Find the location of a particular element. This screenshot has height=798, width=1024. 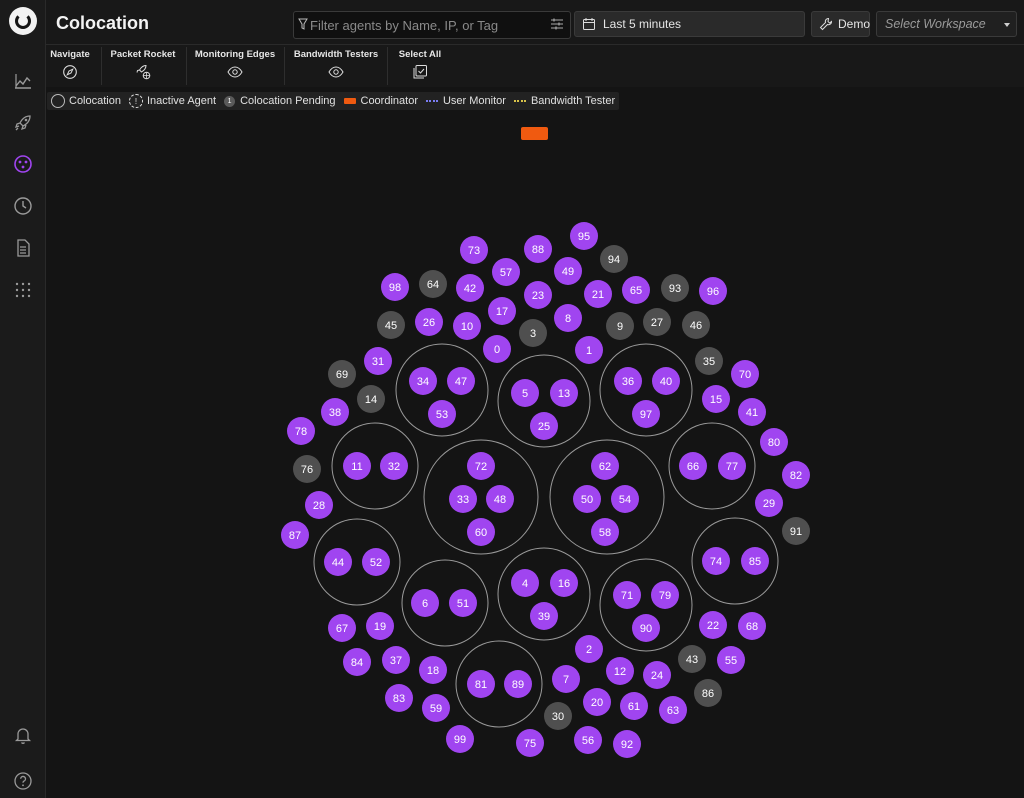

agent-node: 39 is located at coordinates (544, 616).